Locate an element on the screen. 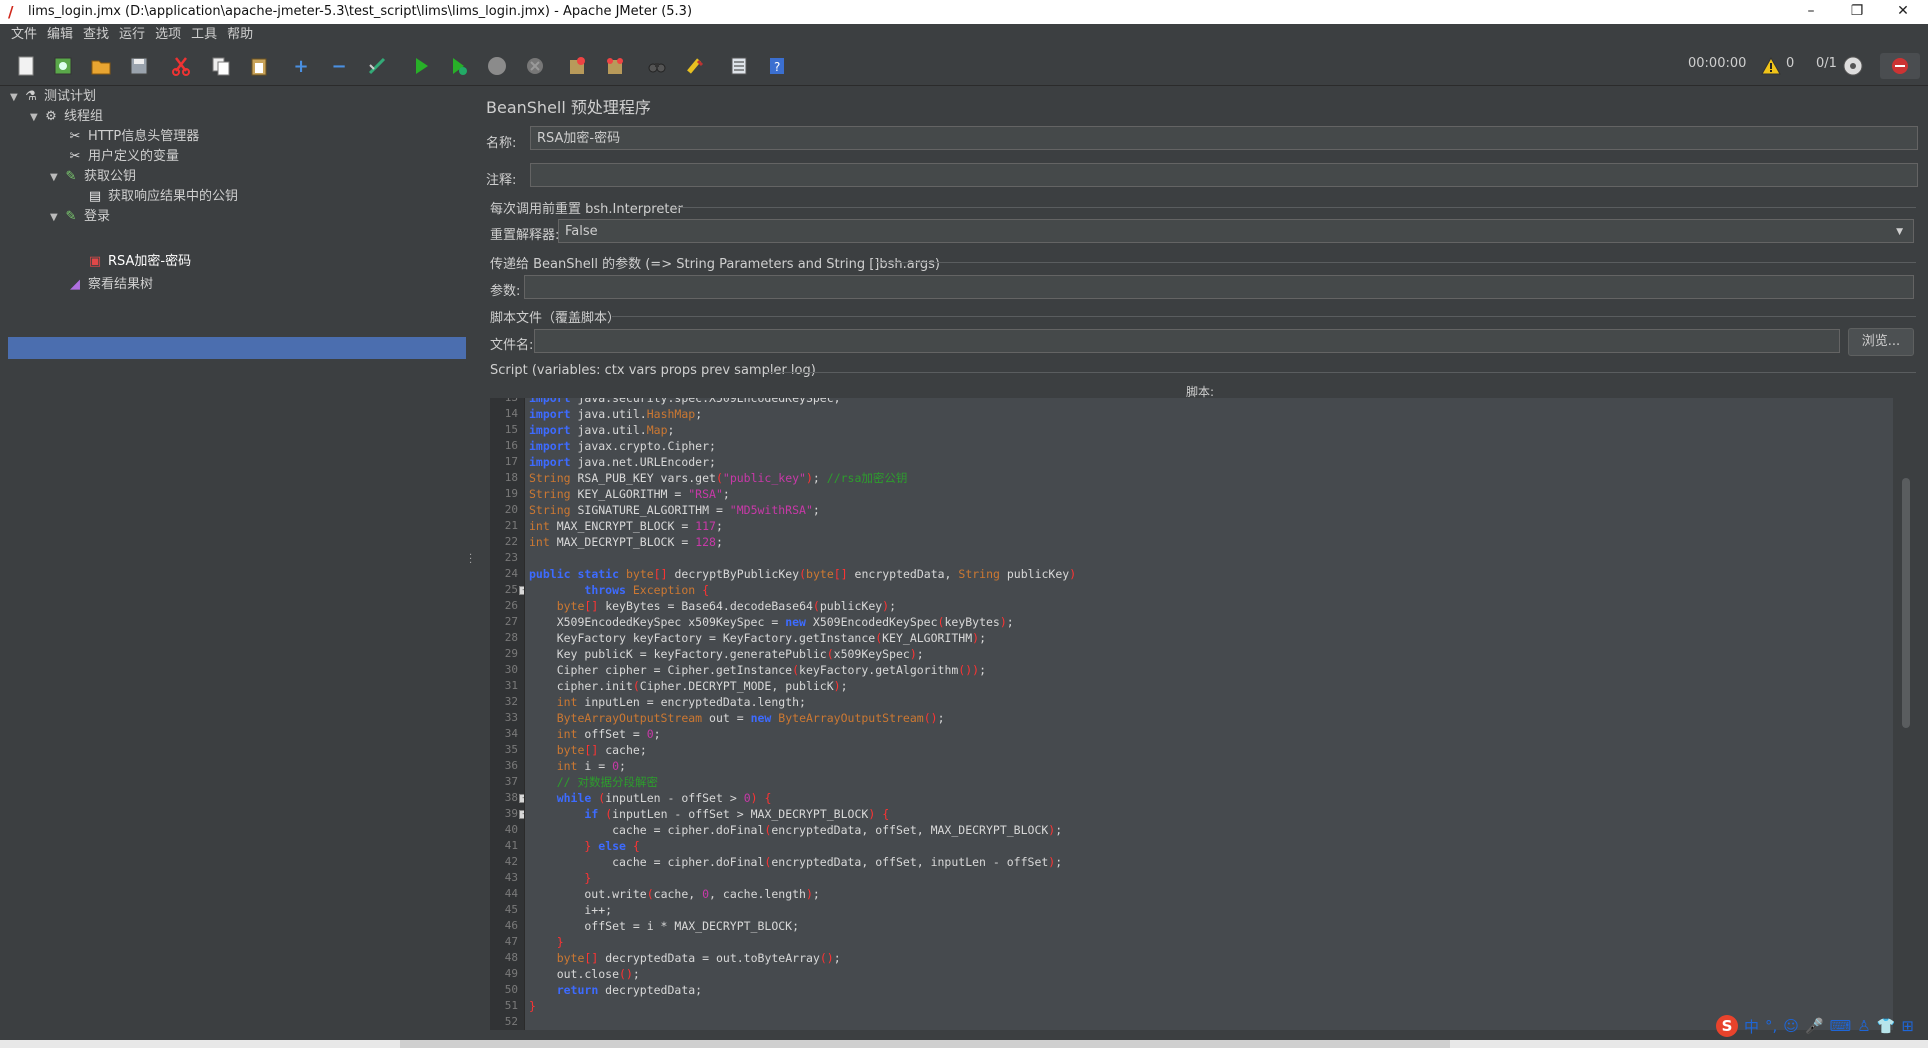 The height and width of the screenshot is (1048, 1928). warning-icon is located at coordinates (1771, 66).